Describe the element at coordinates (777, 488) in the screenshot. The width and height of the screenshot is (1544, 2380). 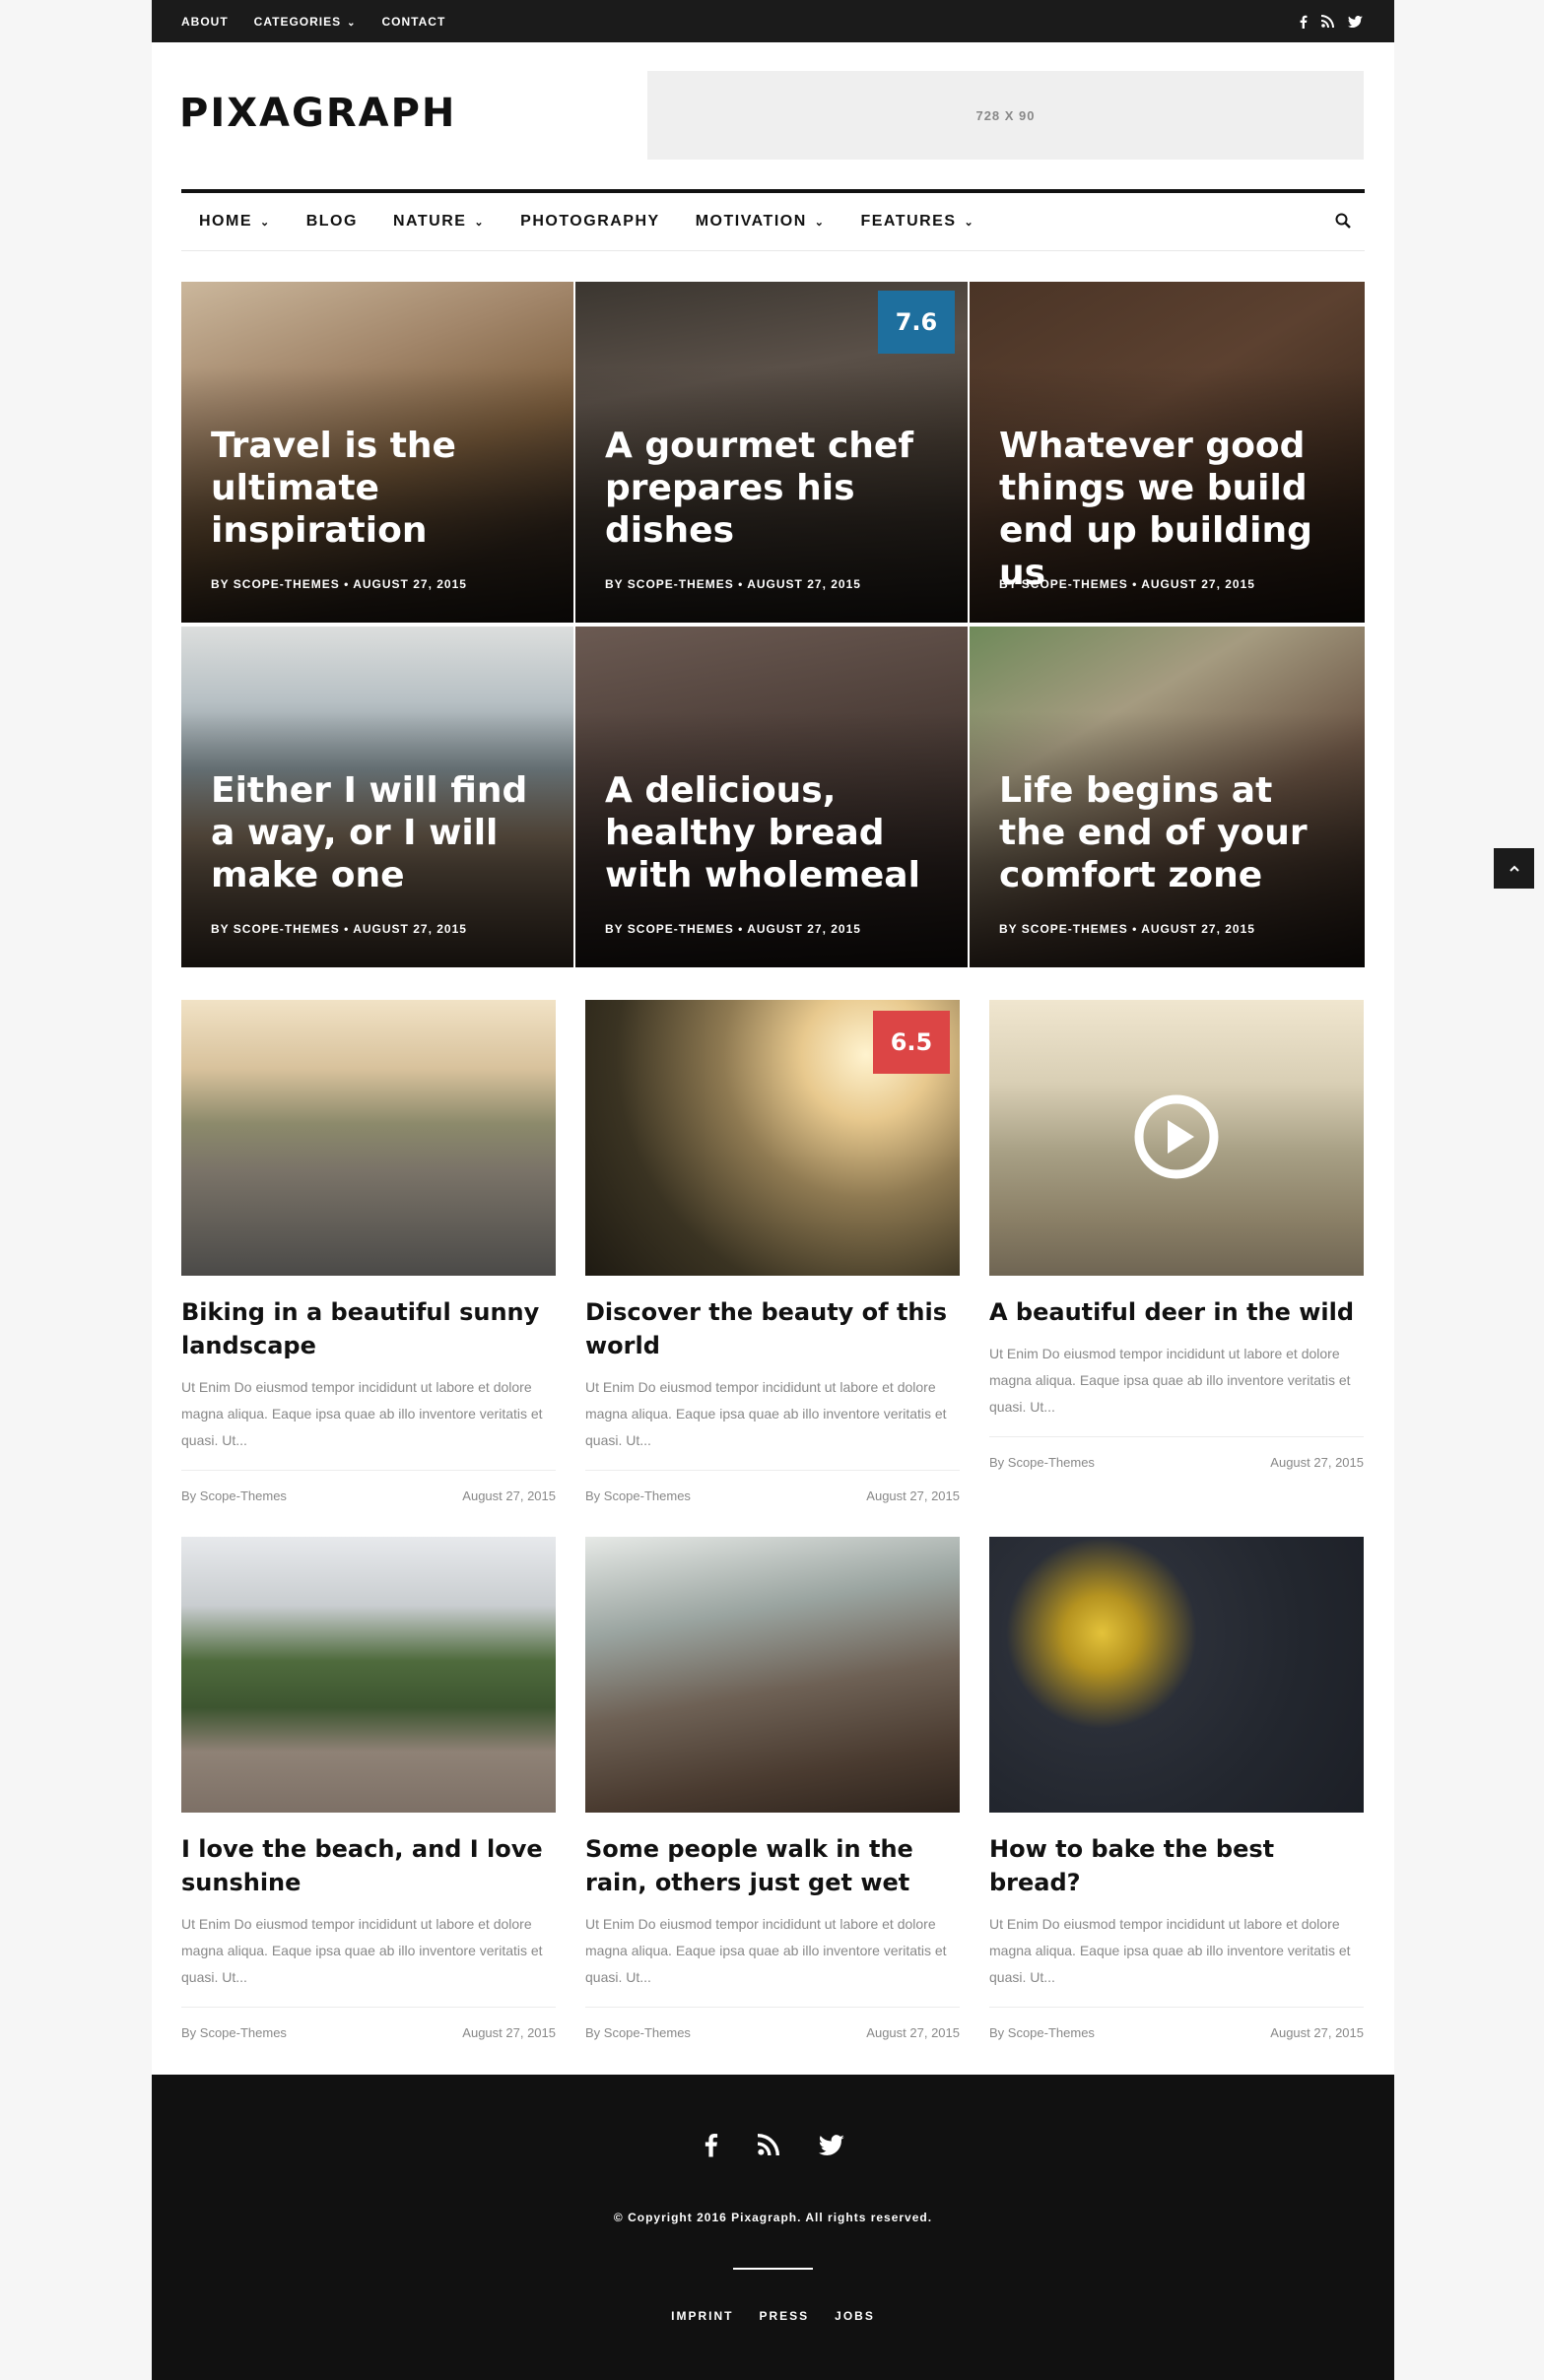
I see `featured-title: A gourmet chef prepares his dishes` at that location.